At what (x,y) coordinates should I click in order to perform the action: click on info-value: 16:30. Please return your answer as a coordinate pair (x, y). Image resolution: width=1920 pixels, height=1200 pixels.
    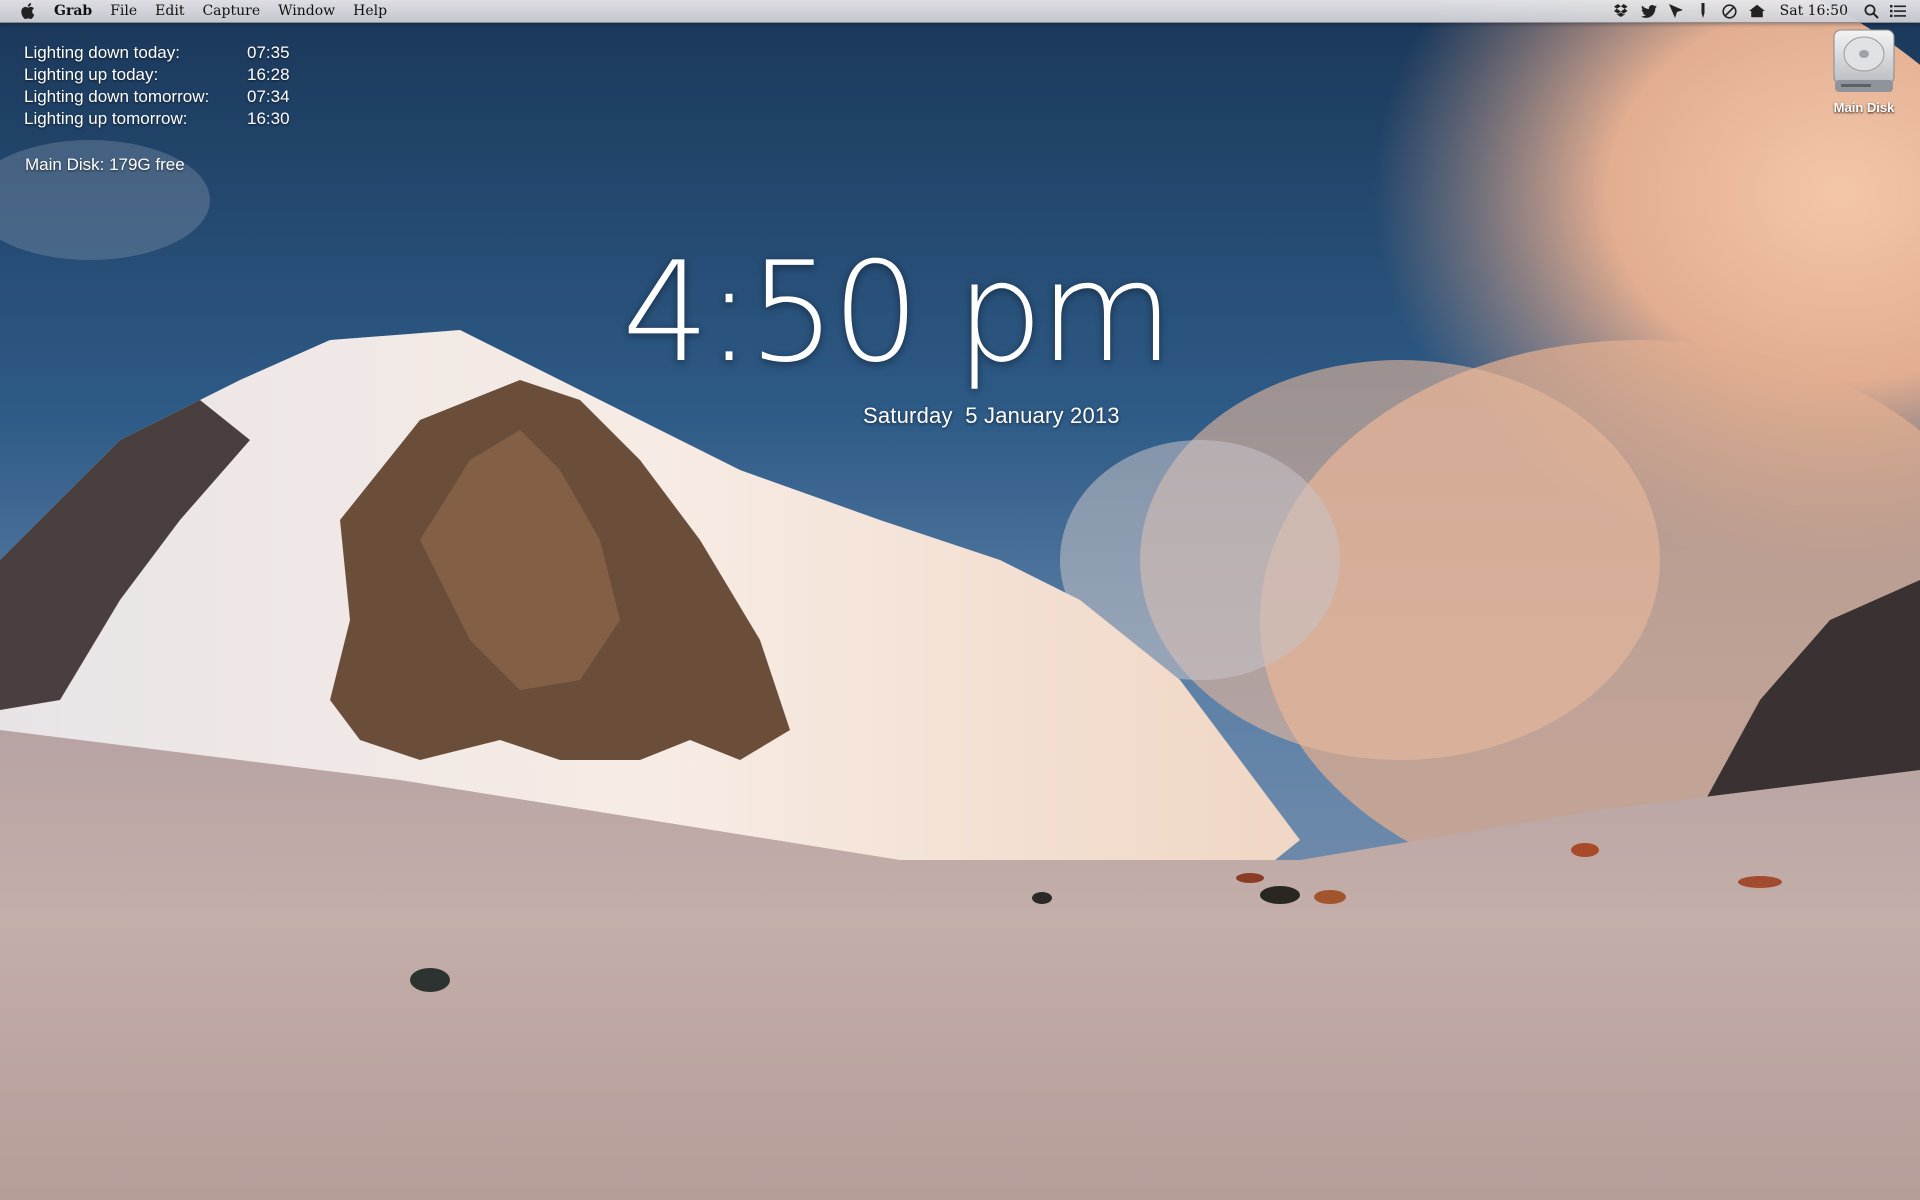
    Looking at the image, I should click on (268, 118).